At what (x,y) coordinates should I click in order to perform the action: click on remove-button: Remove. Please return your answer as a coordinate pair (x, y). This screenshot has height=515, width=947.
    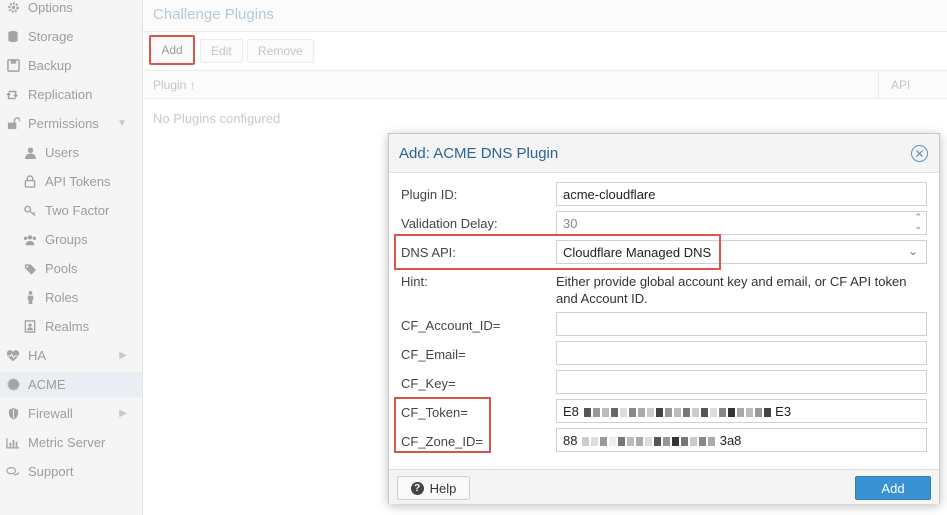
    Looking at the image, I should click on (280, 51).